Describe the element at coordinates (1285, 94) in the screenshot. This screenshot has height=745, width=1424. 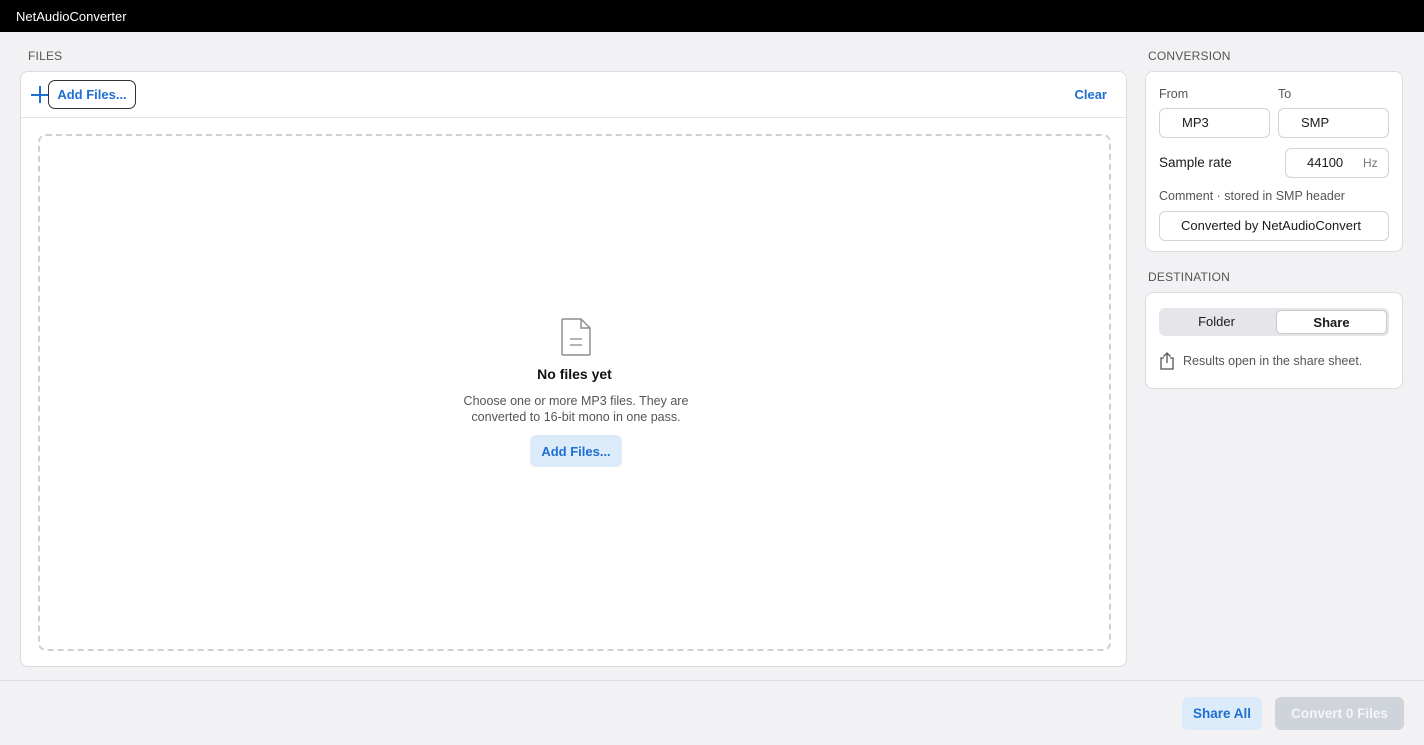
I see `to-label: To` at that location.